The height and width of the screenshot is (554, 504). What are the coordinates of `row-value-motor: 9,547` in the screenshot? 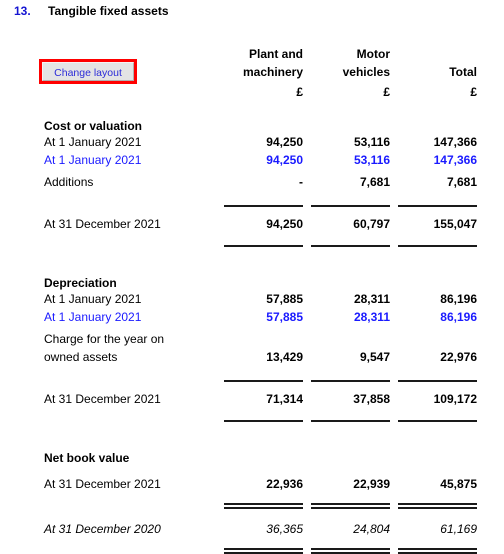 It's located at (374, 357).